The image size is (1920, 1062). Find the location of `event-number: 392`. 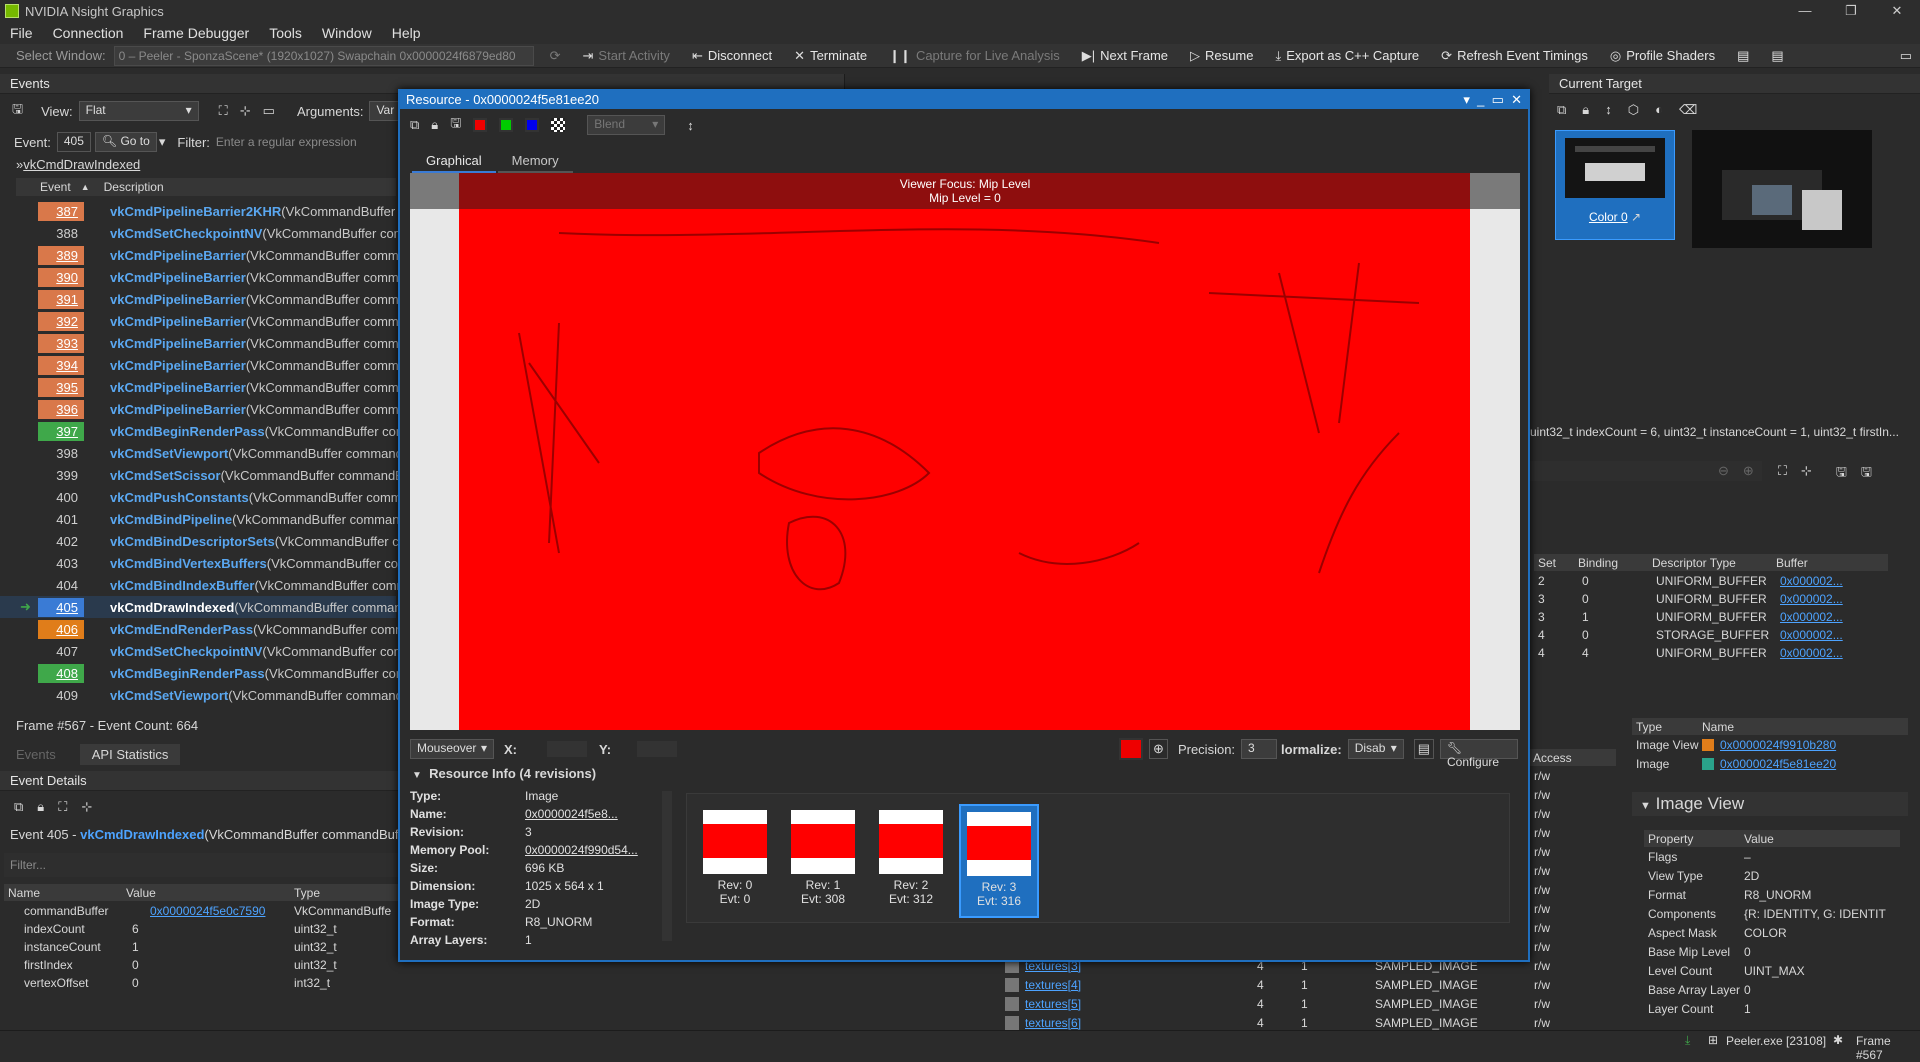

event-number: 392 is located at coordinates (61, 321).